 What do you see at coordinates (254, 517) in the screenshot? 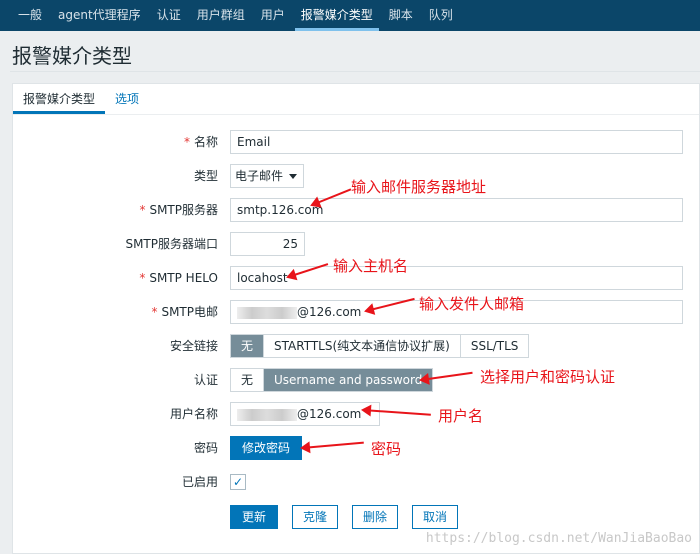
I see `update-button: 更新` at bounding box center [254, 517].